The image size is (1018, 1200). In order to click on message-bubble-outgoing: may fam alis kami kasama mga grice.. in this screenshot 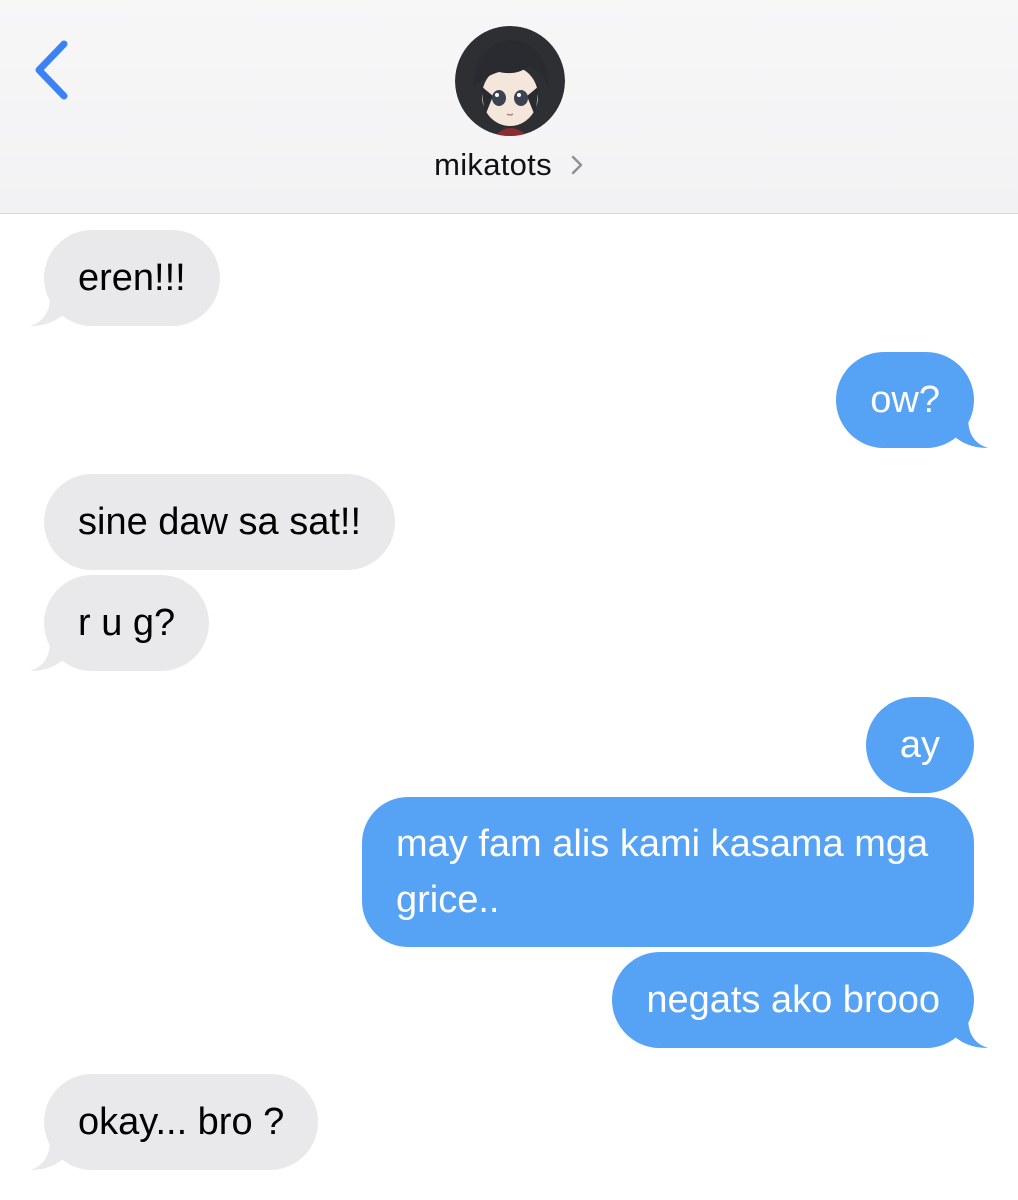, I will do `click(668, 872)`.